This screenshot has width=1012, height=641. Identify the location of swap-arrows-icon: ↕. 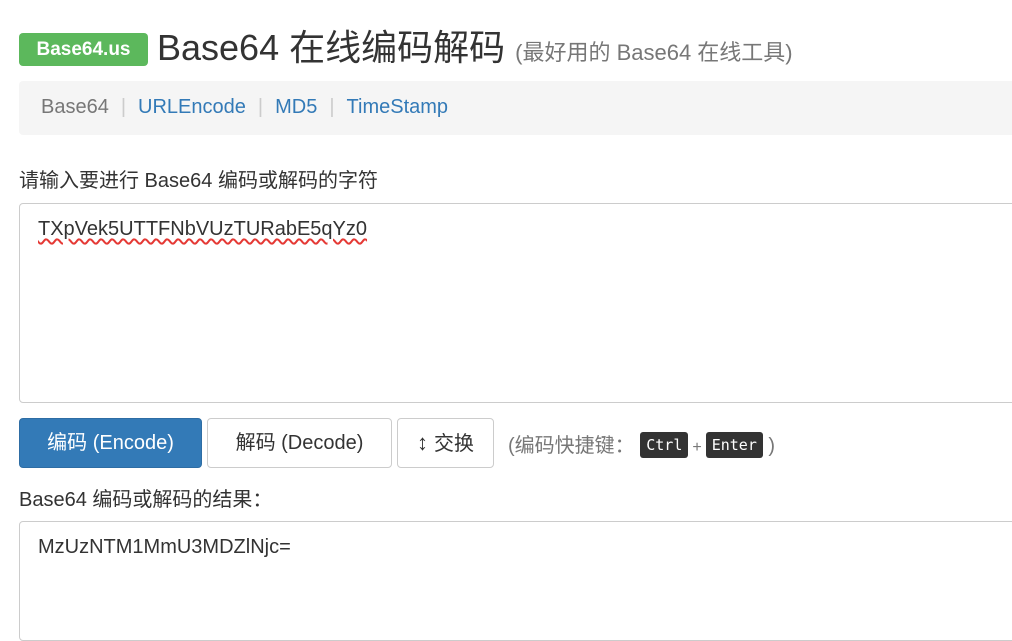
(422, 442).